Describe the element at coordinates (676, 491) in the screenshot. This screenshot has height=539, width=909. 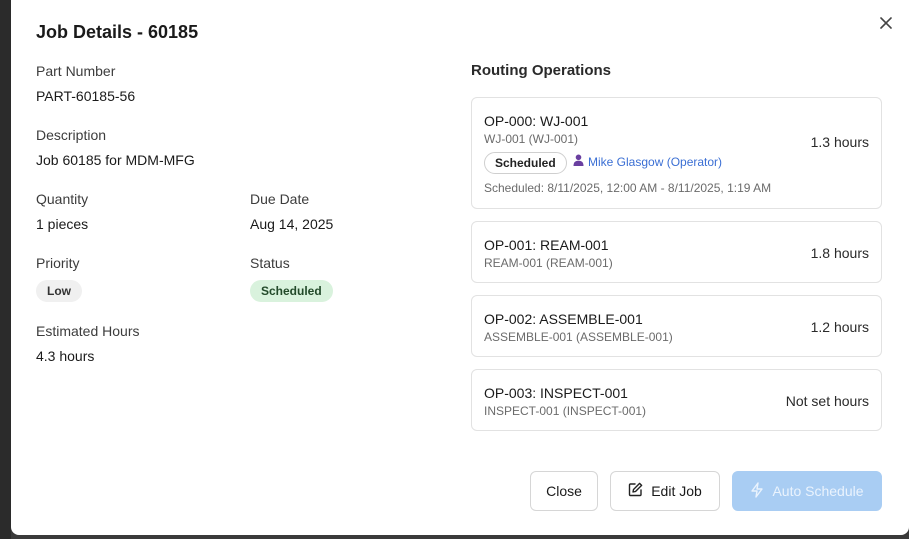
I see `edit-job-label: Edit Job` at that location.